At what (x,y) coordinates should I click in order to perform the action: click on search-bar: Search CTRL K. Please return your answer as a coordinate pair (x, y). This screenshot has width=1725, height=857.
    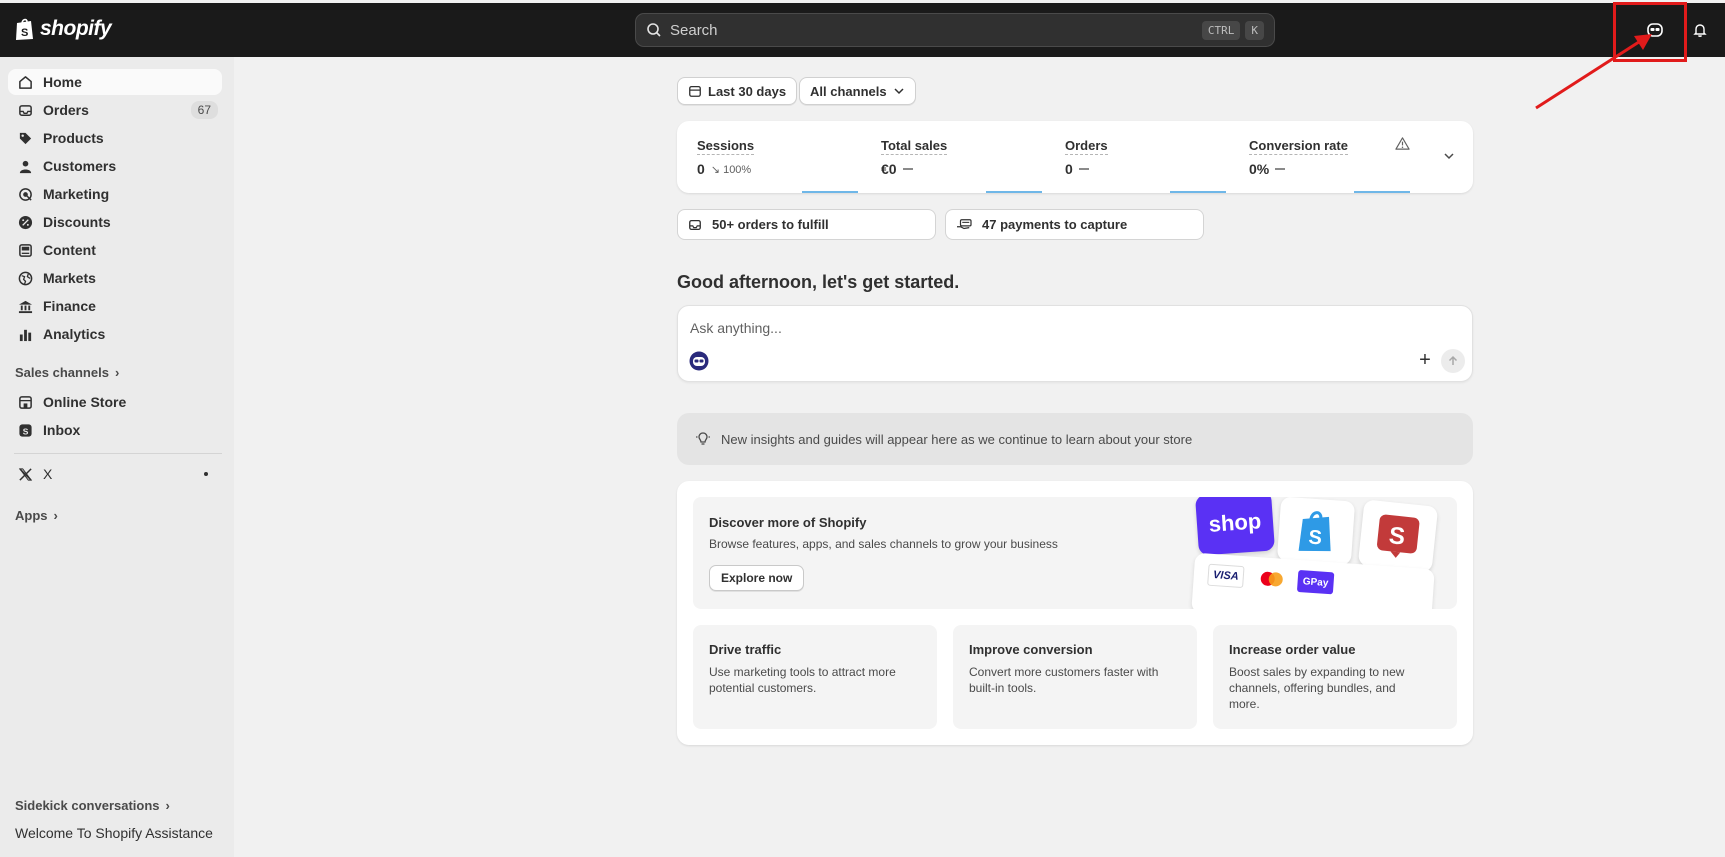
    Looking at the image, I should click on (955, 30).